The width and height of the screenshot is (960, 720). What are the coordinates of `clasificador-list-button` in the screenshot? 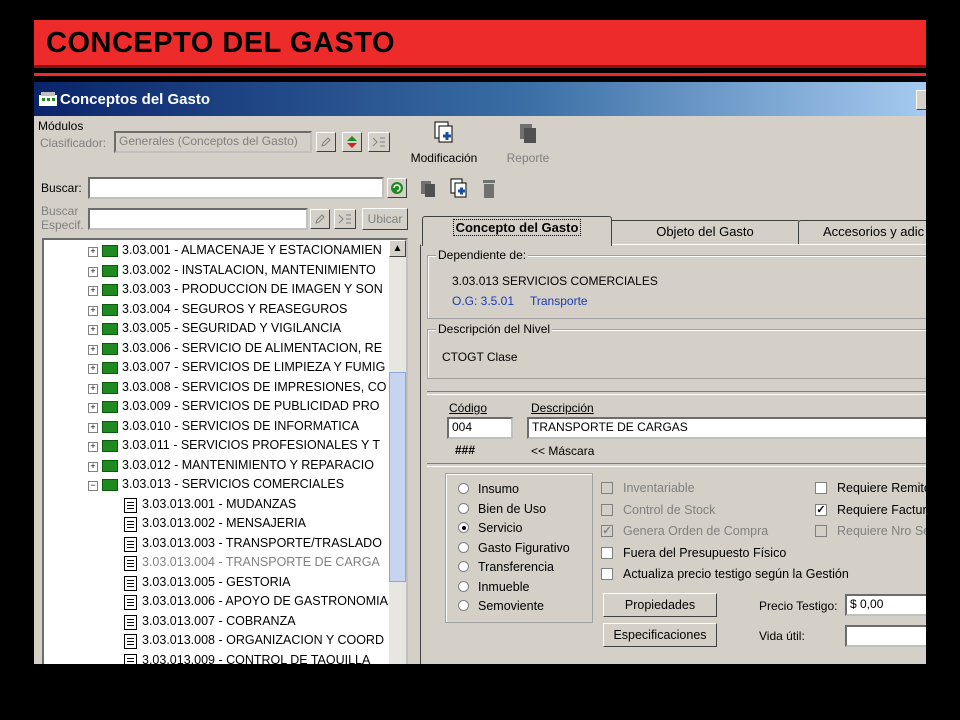 It's located at (379, 142).